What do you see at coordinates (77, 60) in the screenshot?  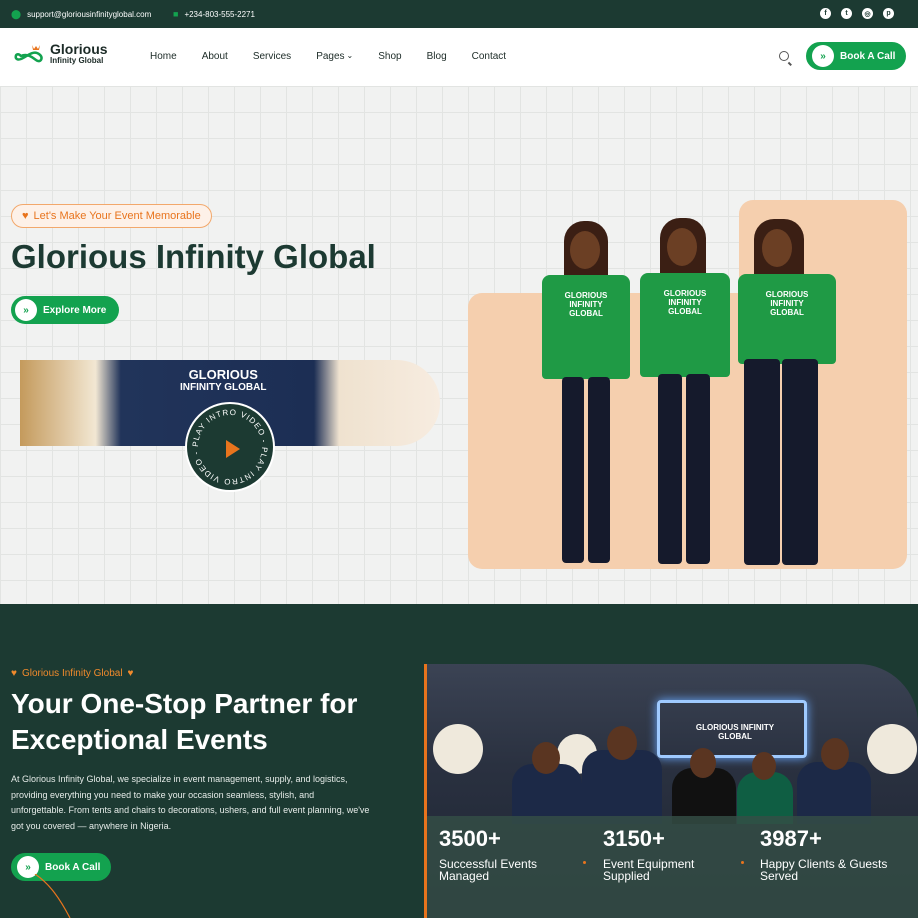 I see `logo-subtitle: Infinity Global` at bounding box center [77, 60].